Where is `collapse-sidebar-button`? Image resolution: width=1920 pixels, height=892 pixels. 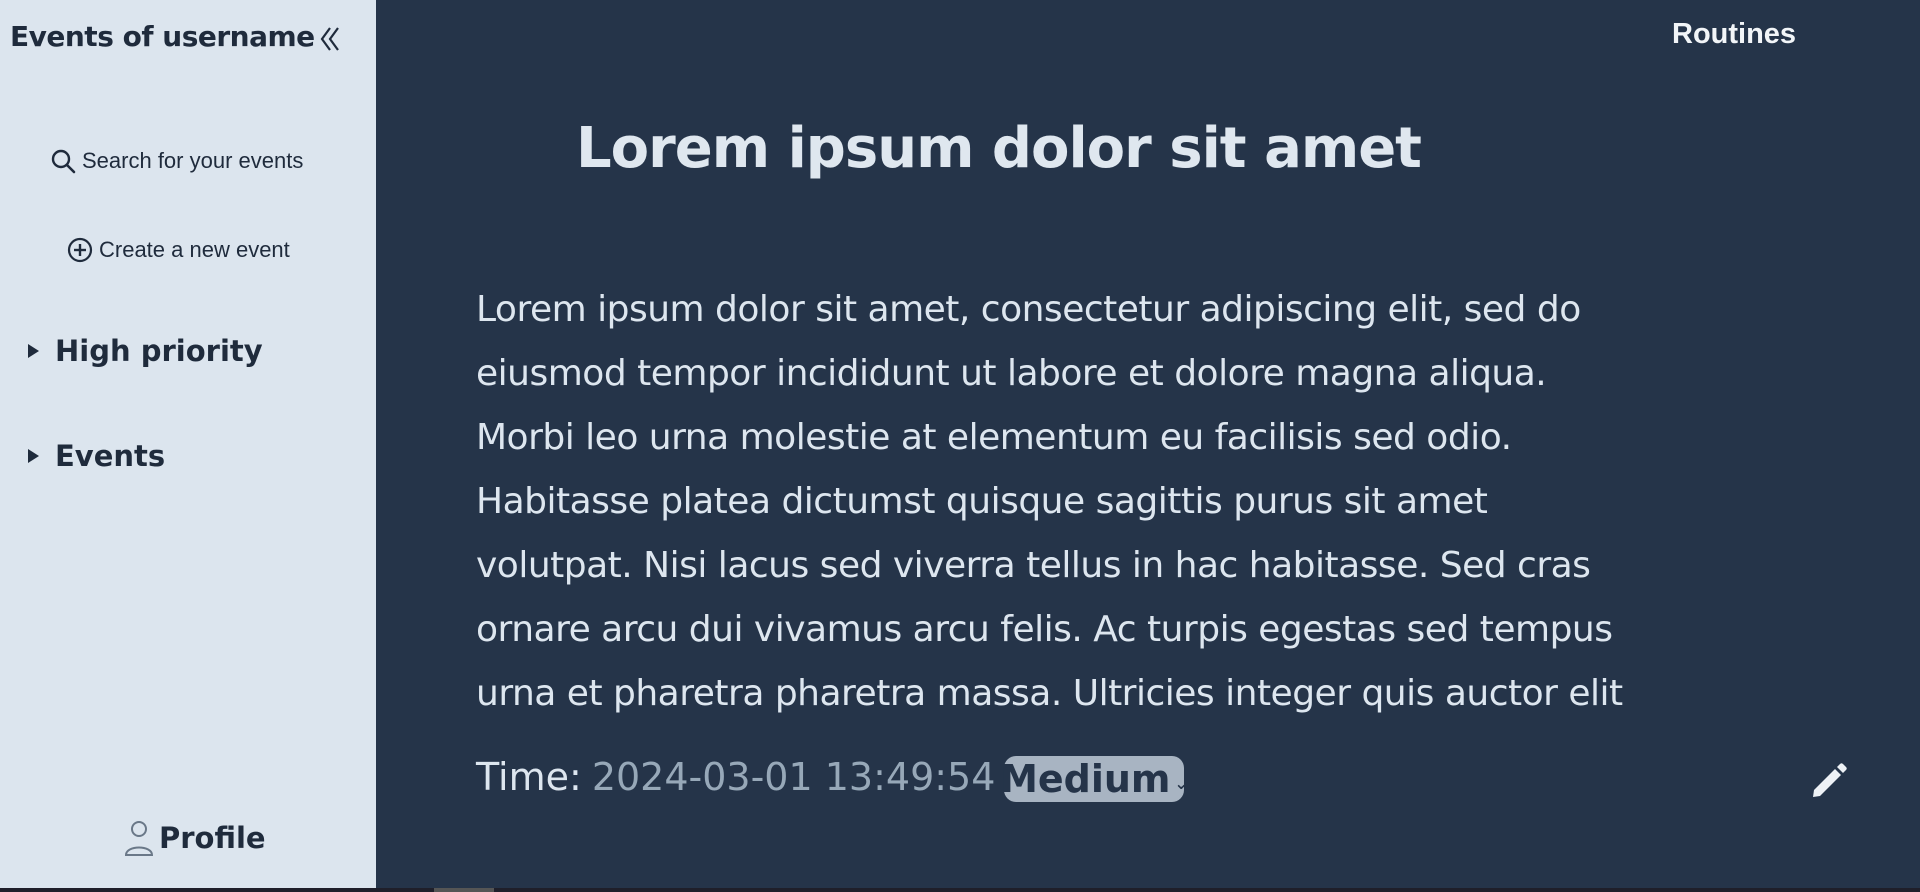
collapse-sidebar-button is located at coordinates (331, 39).